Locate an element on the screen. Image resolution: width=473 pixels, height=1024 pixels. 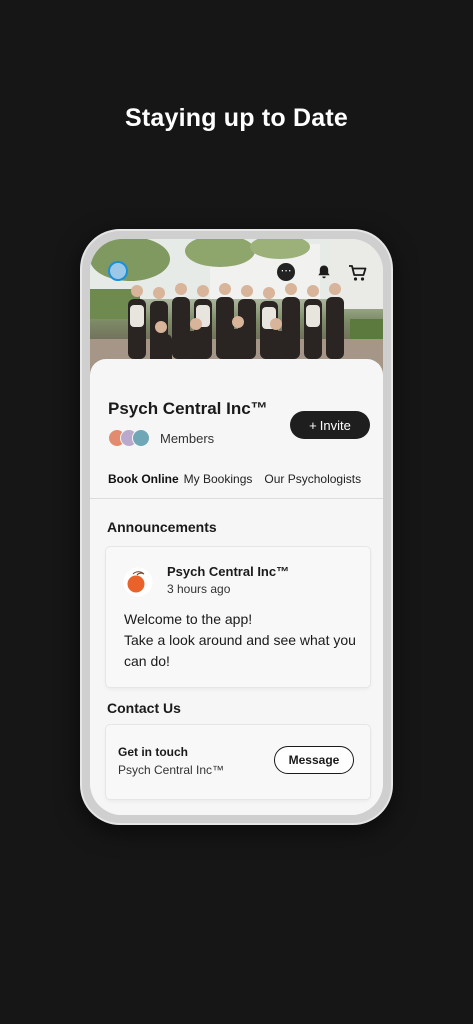
plus-icon: + is located at coordinates (313, 425).